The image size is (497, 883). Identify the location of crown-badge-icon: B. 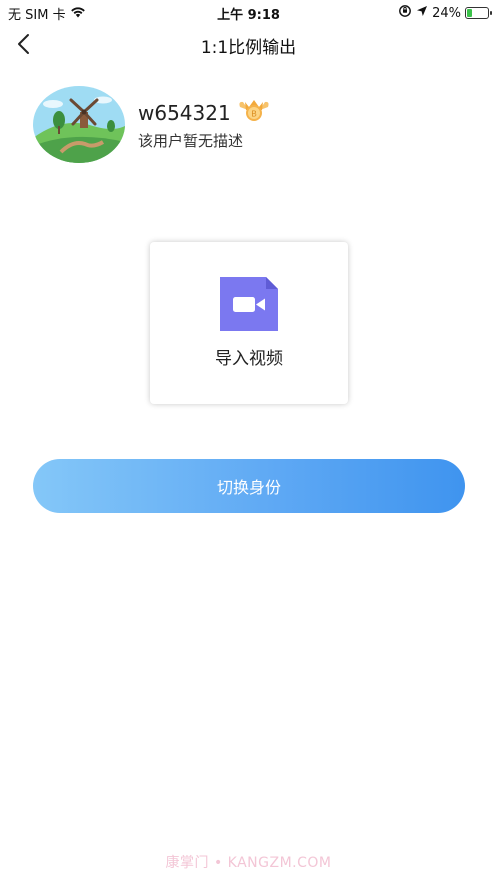
(254, 113).